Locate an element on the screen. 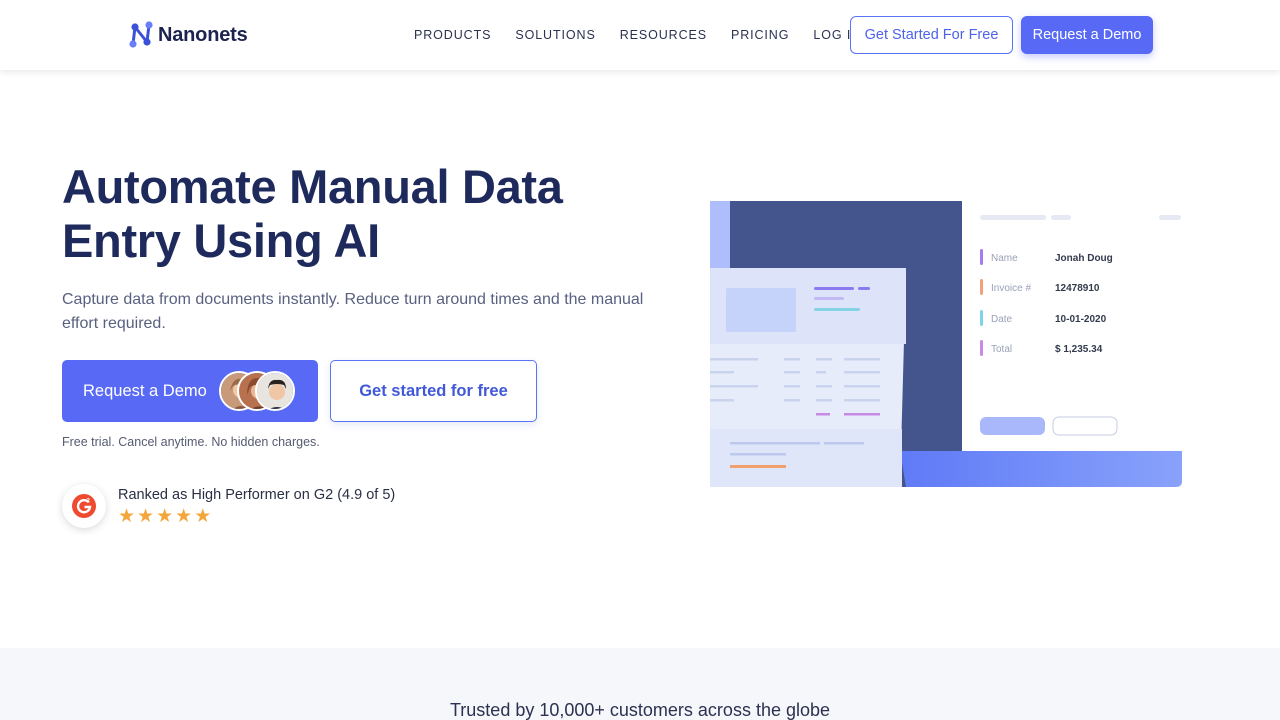 This screenshot has width=1280, height=720. header-request-demo-button: Request a Demo is located at coordinates (1087, 35).